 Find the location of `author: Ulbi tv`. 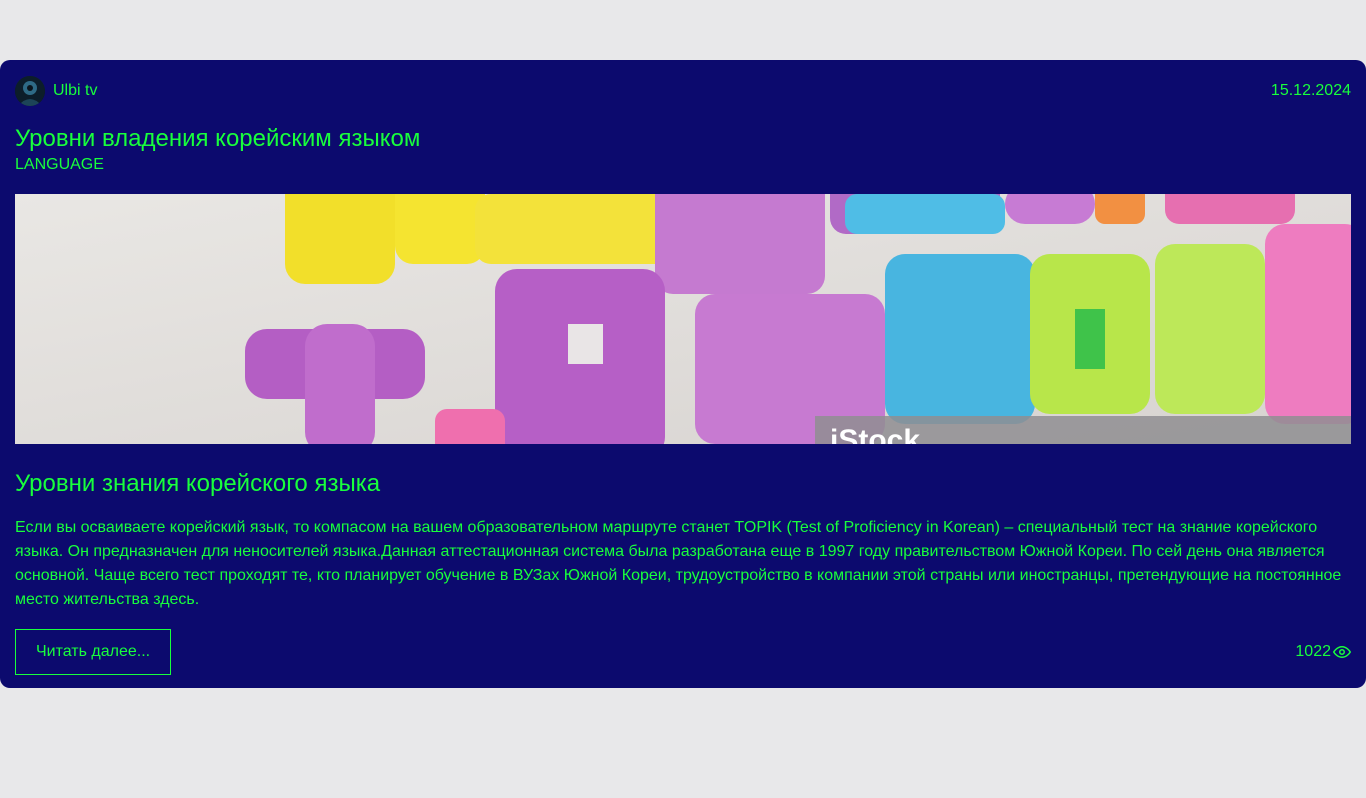

author: Ulbi tv is located at coordinates (56, 91).